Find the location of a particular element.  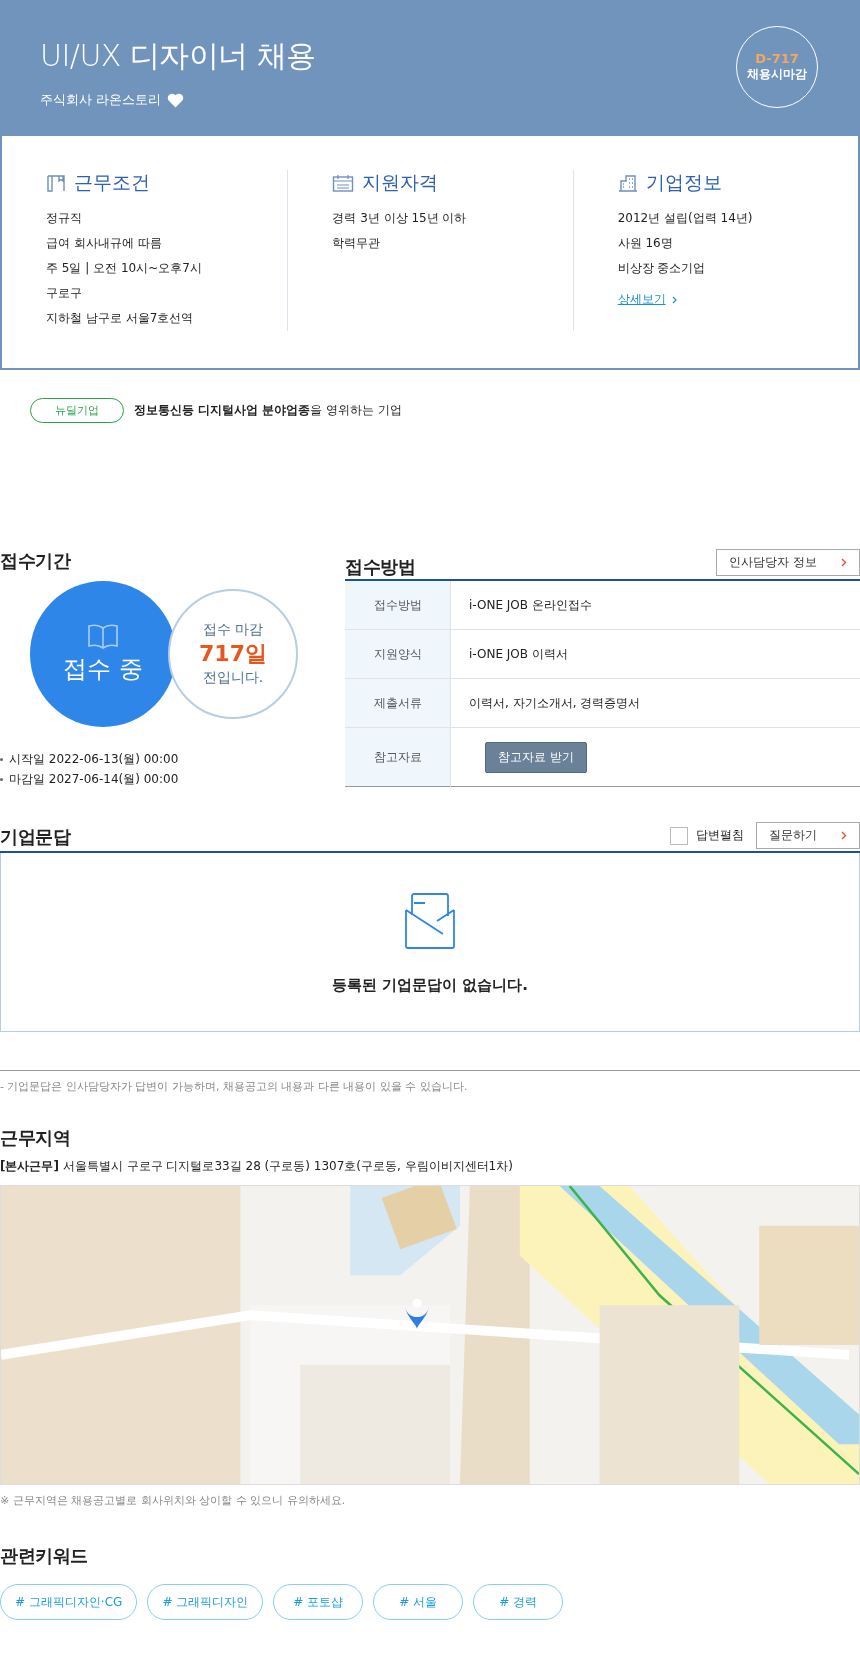

table-header-cell: 참고자료 is located at coordinates (398, 757).